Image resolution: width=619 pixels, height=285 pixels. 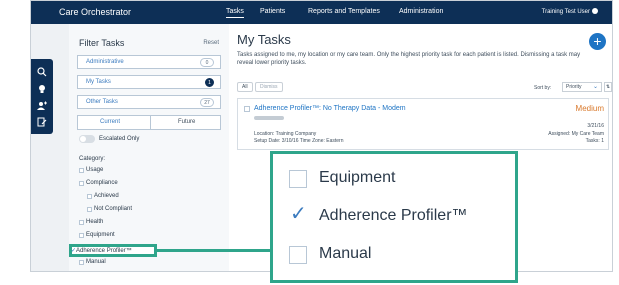 I want to click on filter-my-tasks: My Tasks 1, so click(x=149, y=82).